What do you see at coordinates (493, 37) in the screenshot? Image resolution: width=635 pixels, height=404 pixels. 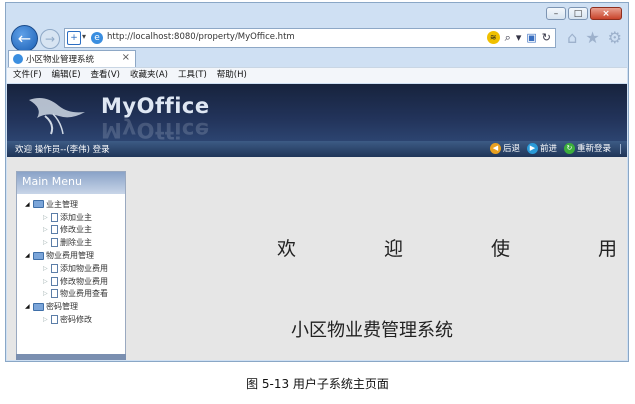 I see `compat-badge-icon: ≋` at bounding box center [493, 37].